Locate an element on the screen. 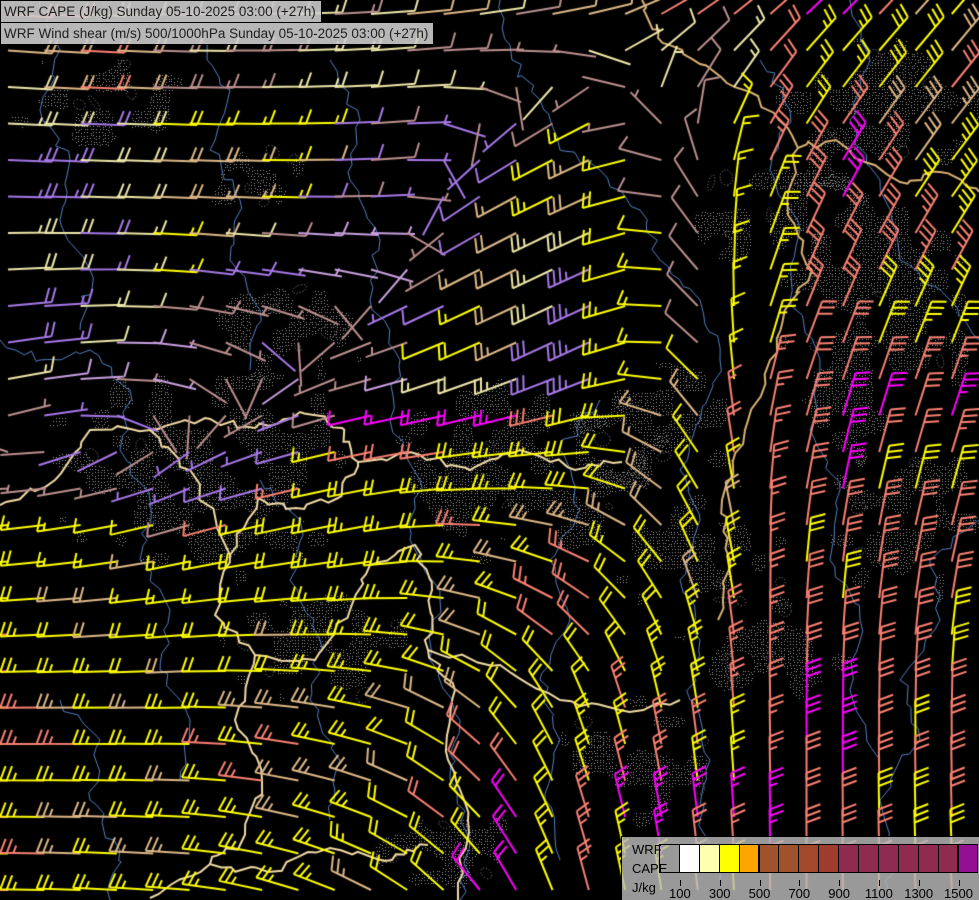 Image resolution: width=979 pixels, height=900 pixels. legend-tick-label: 700 is located at coordinates (799, 893).